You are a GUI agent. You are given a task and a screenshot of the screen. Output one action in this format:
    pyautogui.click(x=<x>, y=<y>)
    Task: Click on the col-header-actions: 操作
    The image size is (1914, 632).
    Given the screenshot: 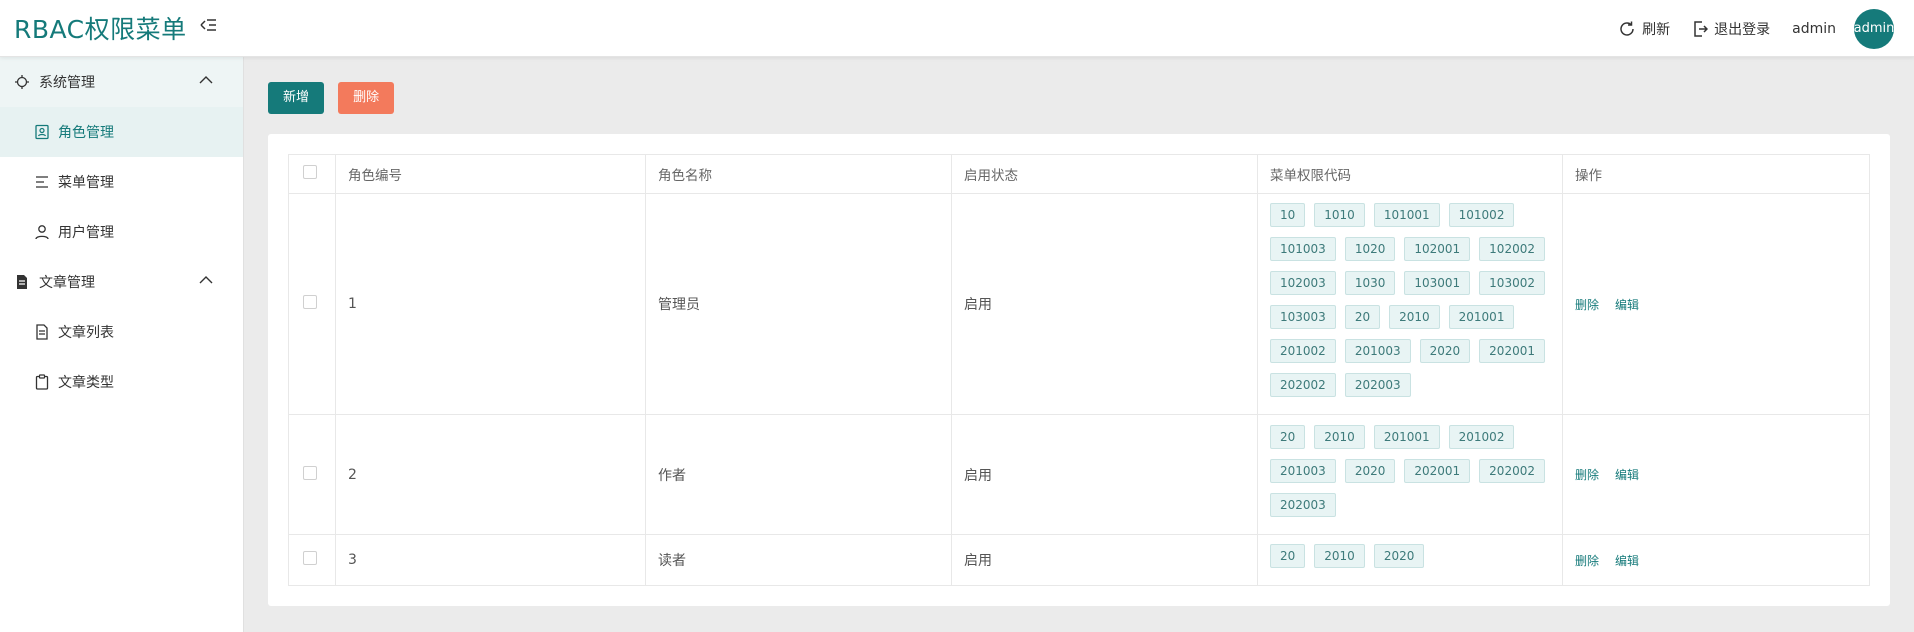 What is the action you would take?
    pyautogui.click(x=1716, y=174)
    